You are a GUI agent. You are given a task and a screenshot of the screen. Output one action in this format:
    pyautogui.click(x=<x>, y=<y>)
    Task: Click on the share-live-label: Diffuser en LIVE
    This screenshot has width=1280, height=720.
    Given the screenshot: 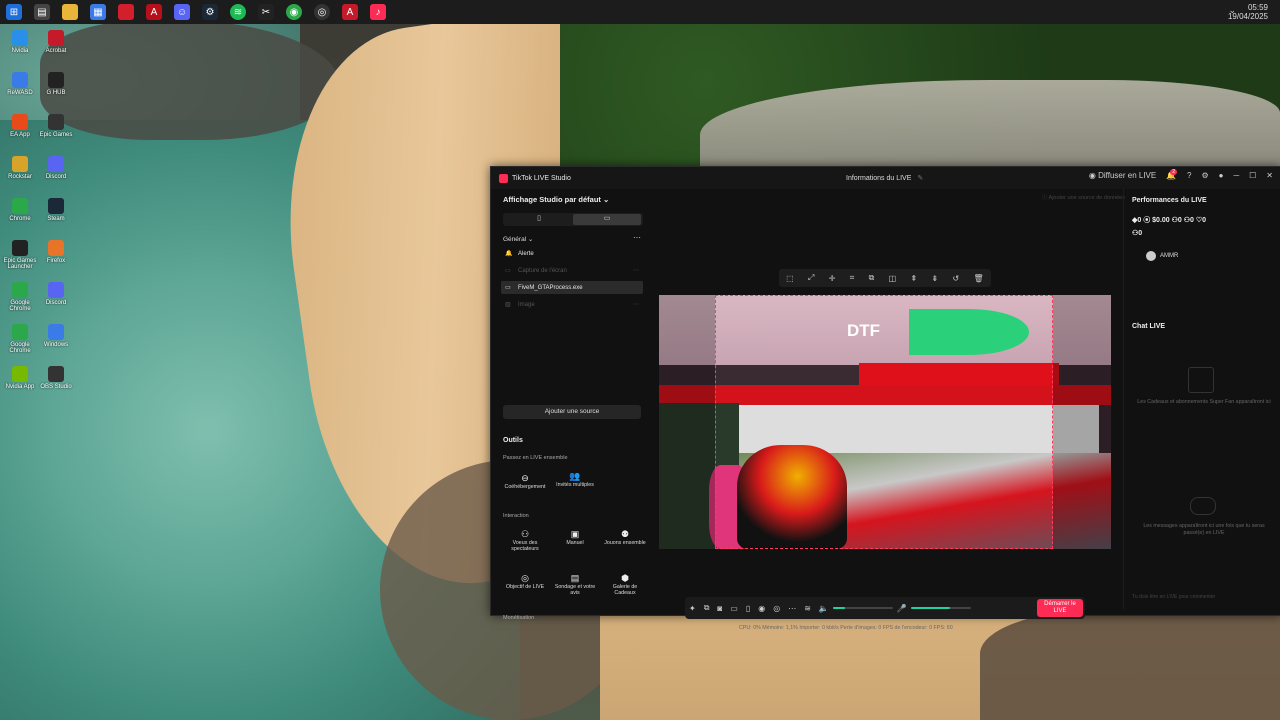 What is the action you would take?
    pyautogui.click(x=1127, y=175)
    